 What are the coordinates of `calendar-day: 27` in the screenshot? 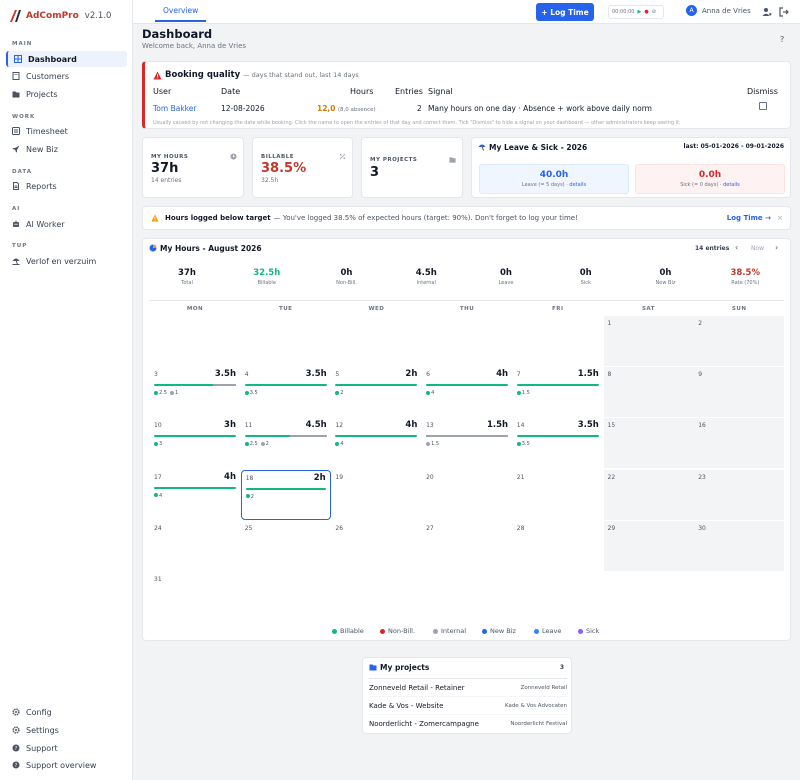 It's located at (467, 546).